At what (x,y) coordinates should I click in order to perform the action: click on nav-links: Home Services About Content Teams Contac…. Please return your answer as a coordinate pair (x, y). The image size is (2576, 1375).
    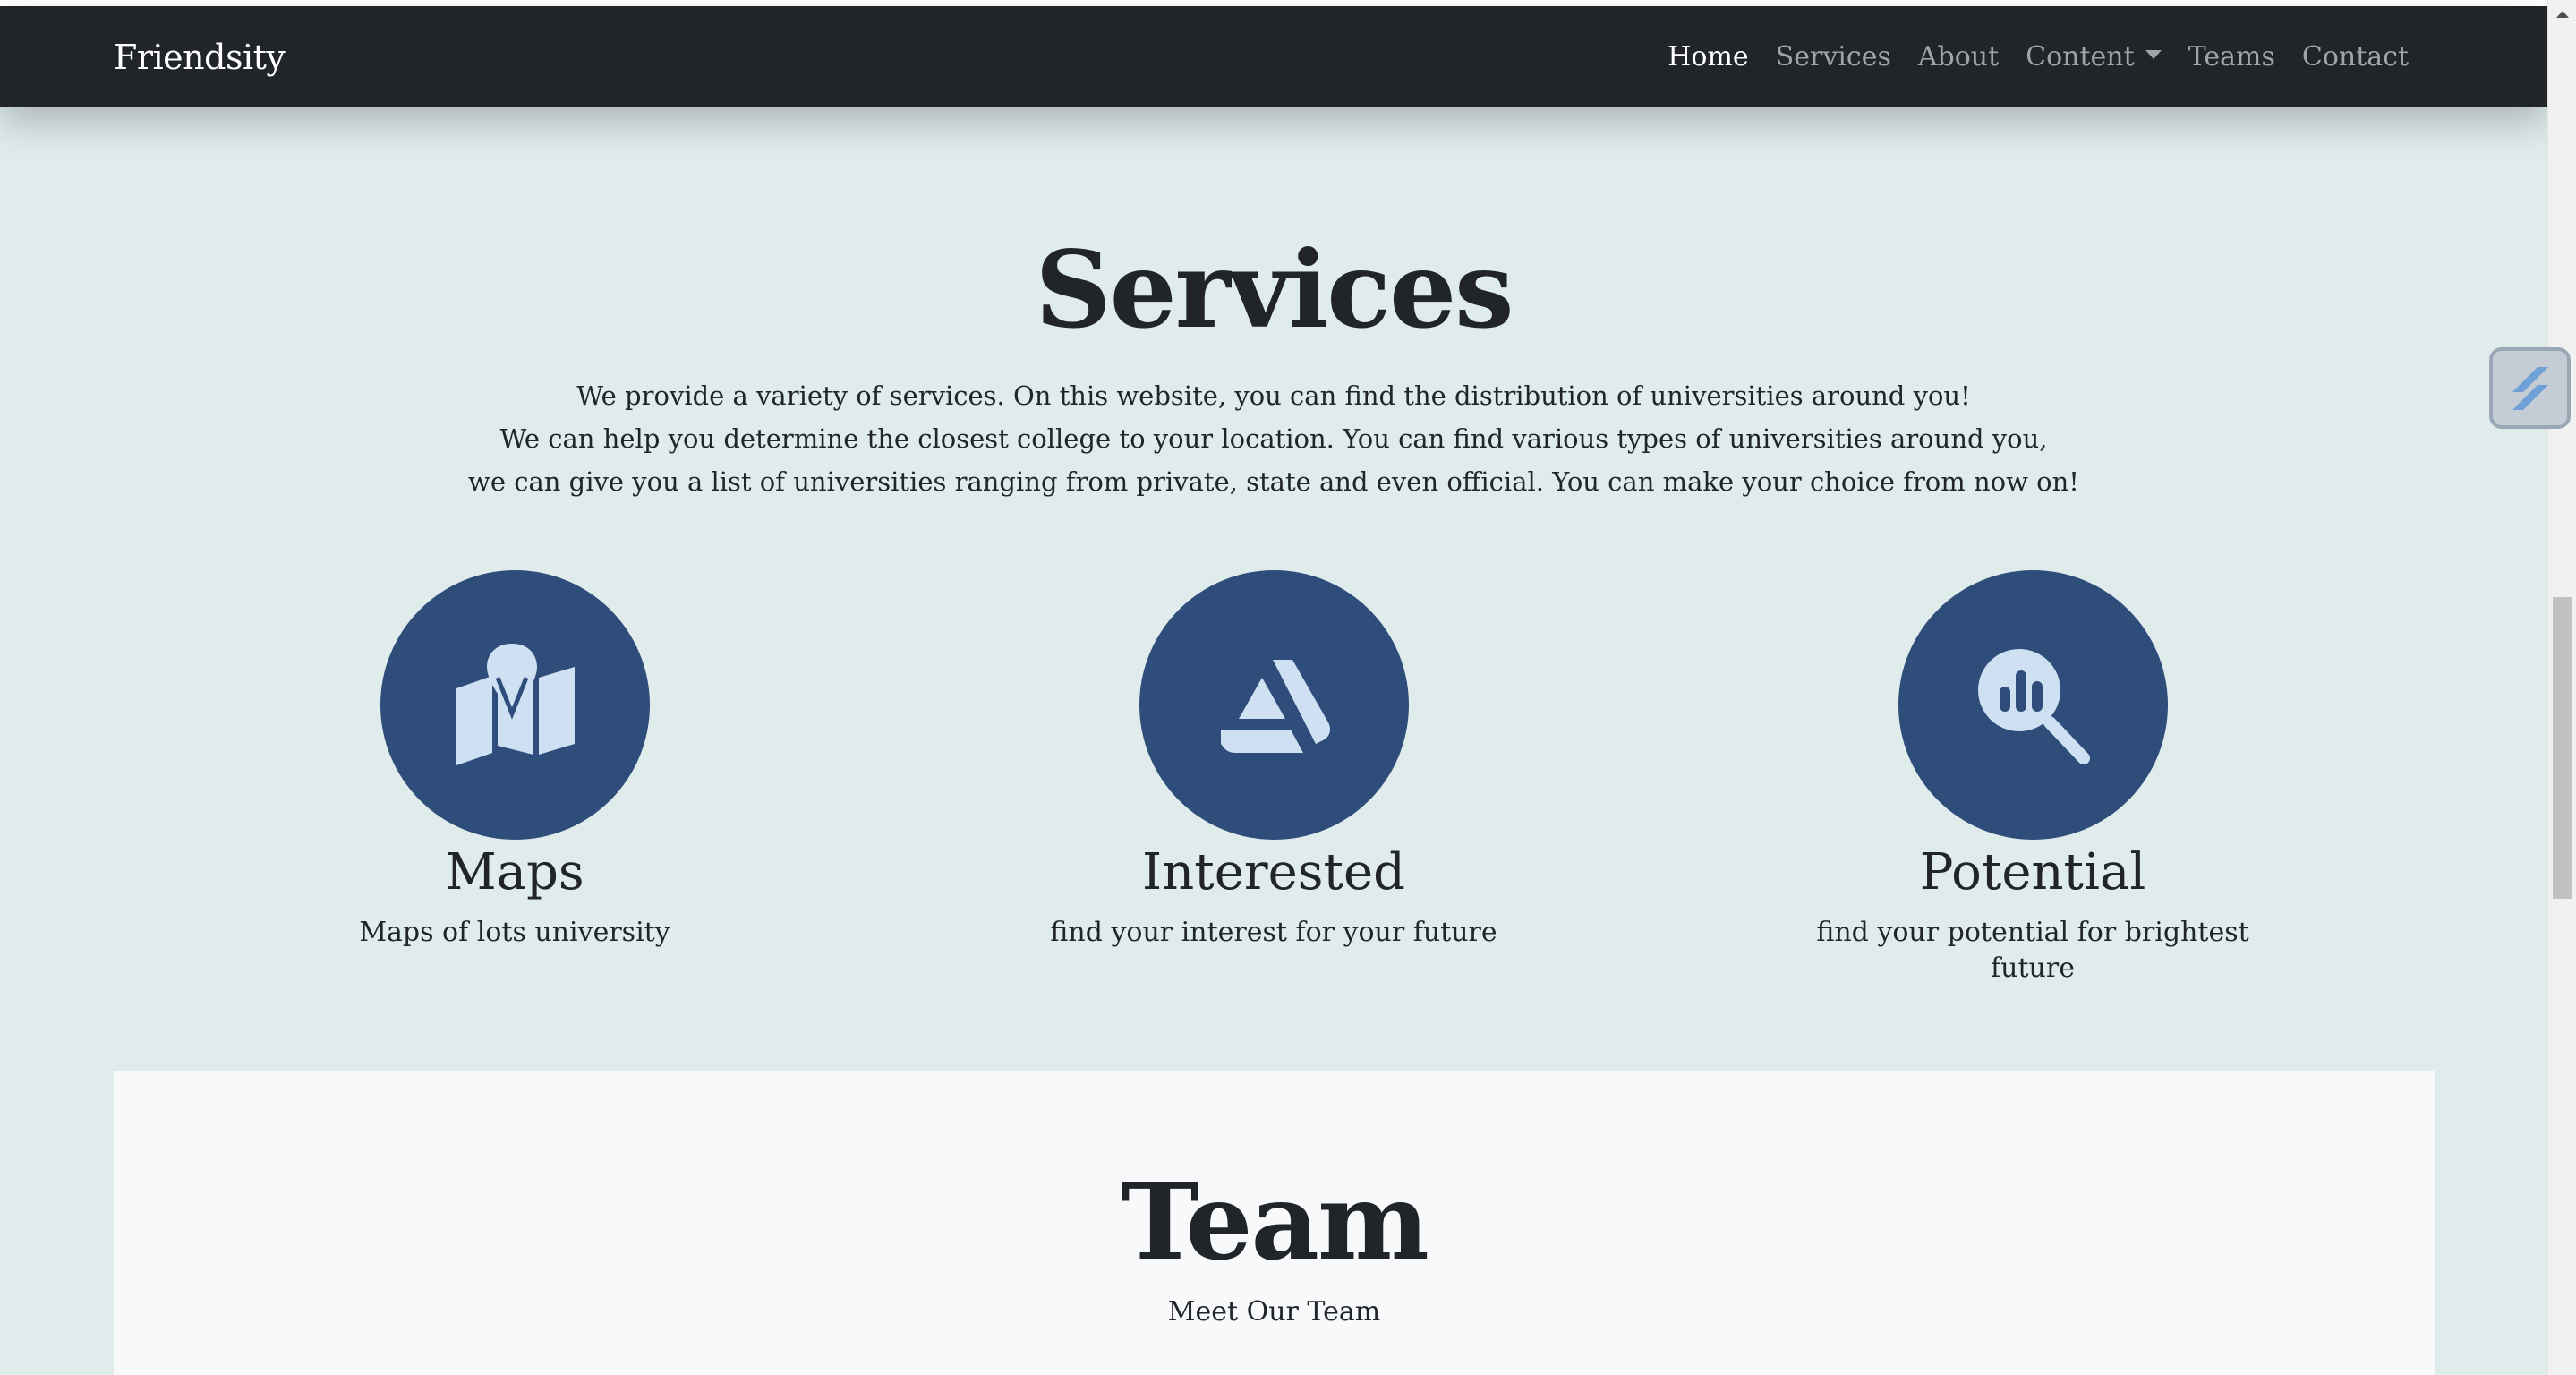
    Looking at the image, I should click on (2038, 56).